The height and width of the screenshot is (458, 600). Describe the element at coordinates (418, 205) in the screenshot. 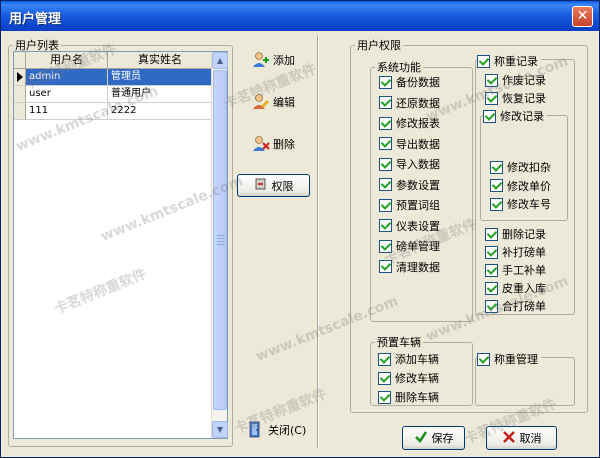

I see `system-function-label: 预置词组` at that location.